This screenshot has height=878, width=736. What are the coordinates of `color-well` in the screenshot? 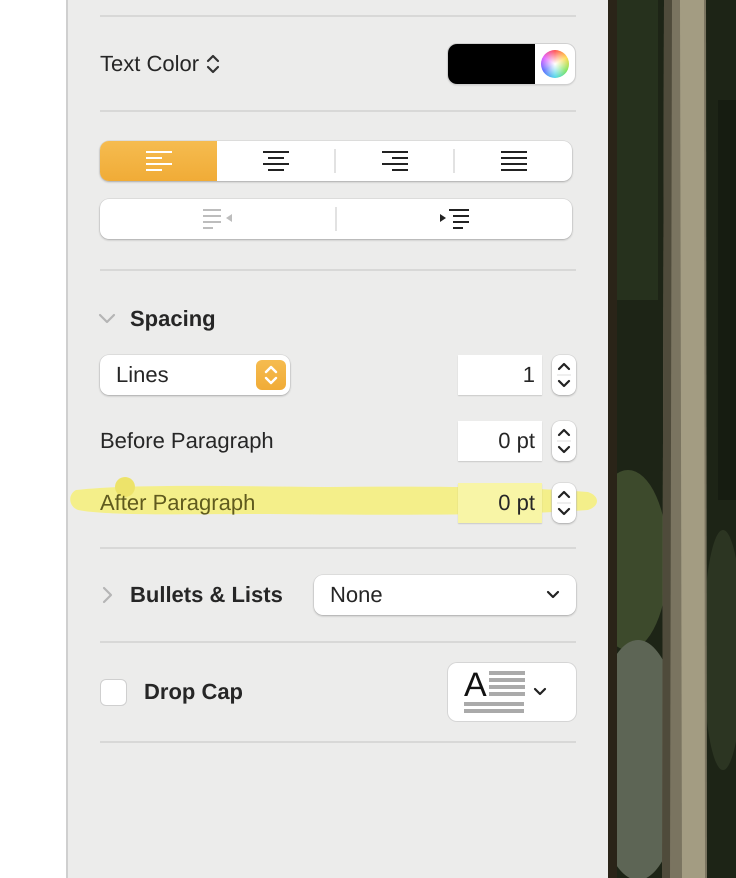 It's located at (511, 64).